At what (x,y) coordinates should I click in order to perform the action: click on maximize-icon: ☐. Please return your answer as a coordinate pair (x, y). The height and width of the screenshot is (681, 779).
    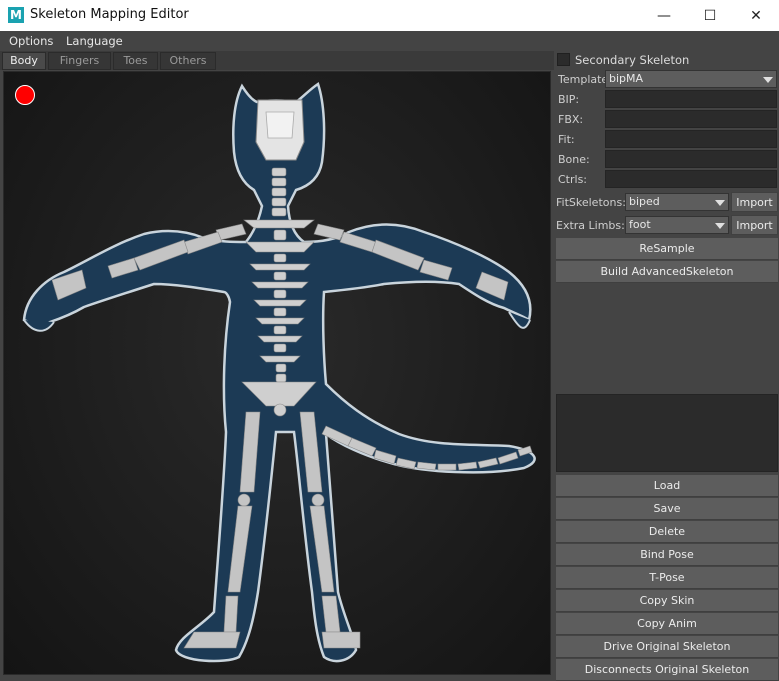
    Looking at the image, I should click on (710, 15).